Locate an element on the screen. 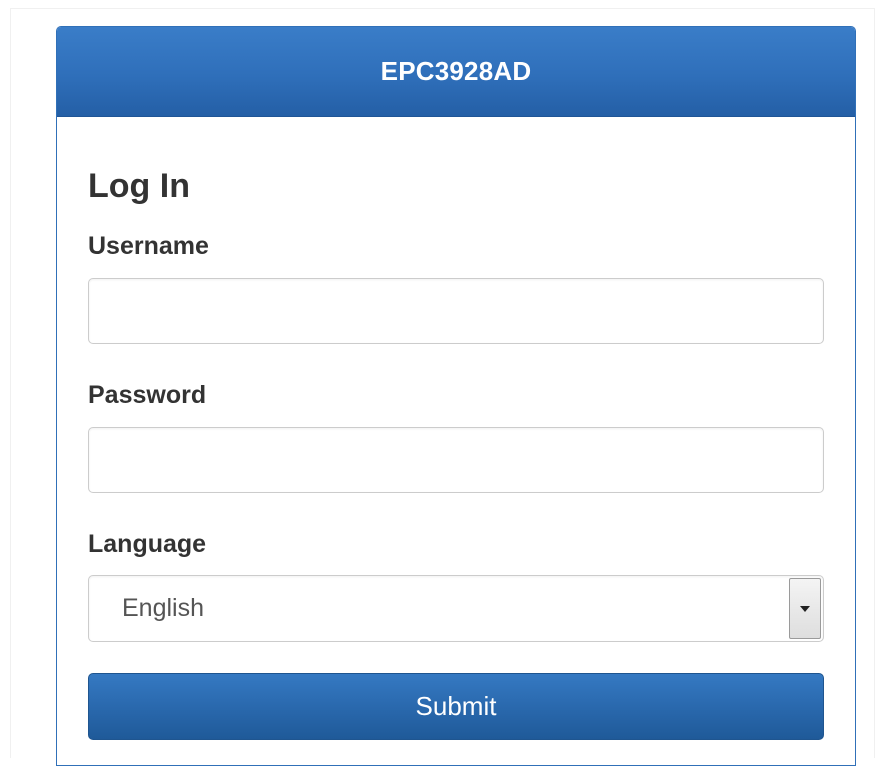 The image size is (885, 766). panel-header: EPC3928AD is located at coordinates (456, 72).